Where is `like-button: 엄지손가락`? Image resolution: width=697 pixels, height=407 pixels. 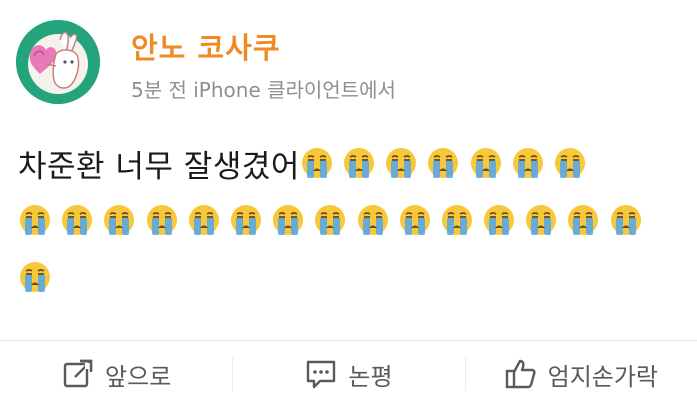
like-button: 엄지손가락 is located at coordinates (580, 374).